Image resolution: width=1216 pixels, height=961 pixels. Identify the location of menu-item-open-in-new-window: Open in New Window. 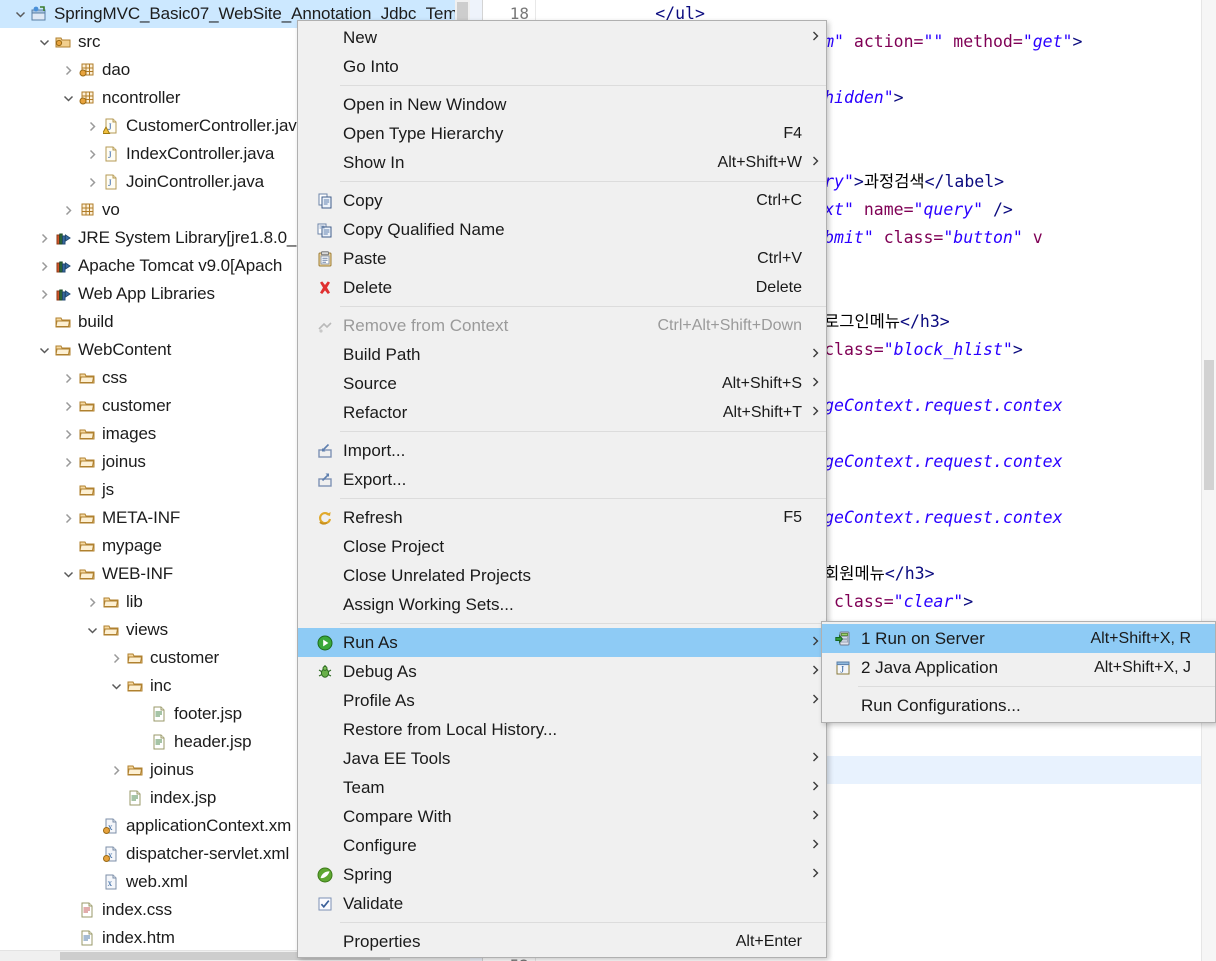
(562, 104).